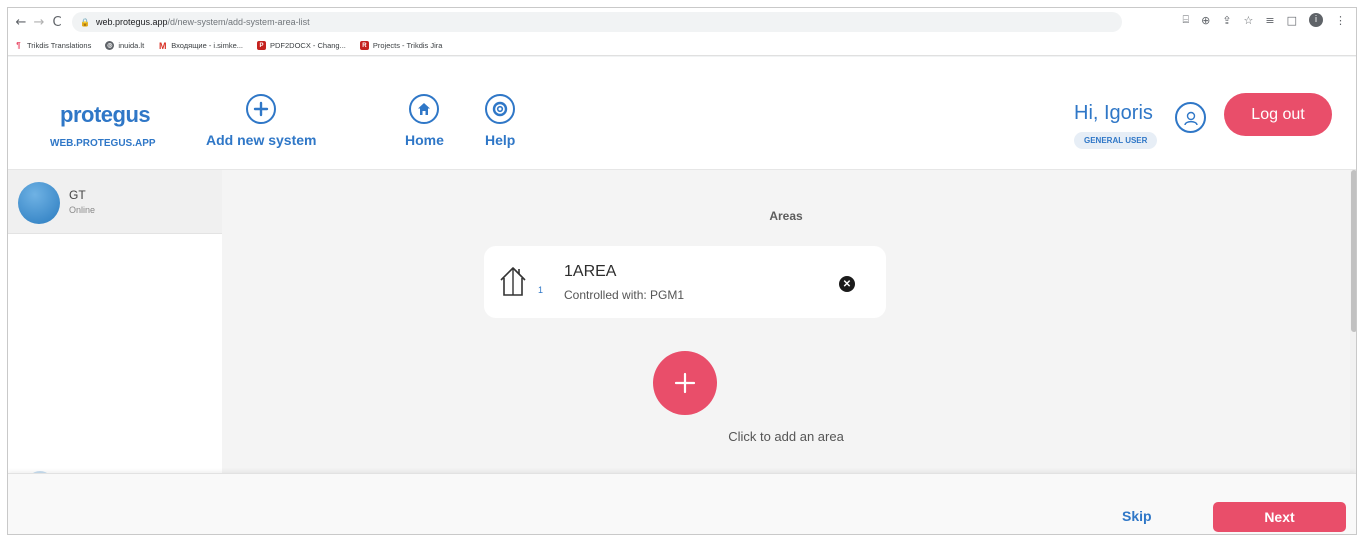 This screenshot has width=1364, height=536. I want to click on gmail-icon: M, so click(162, 45).